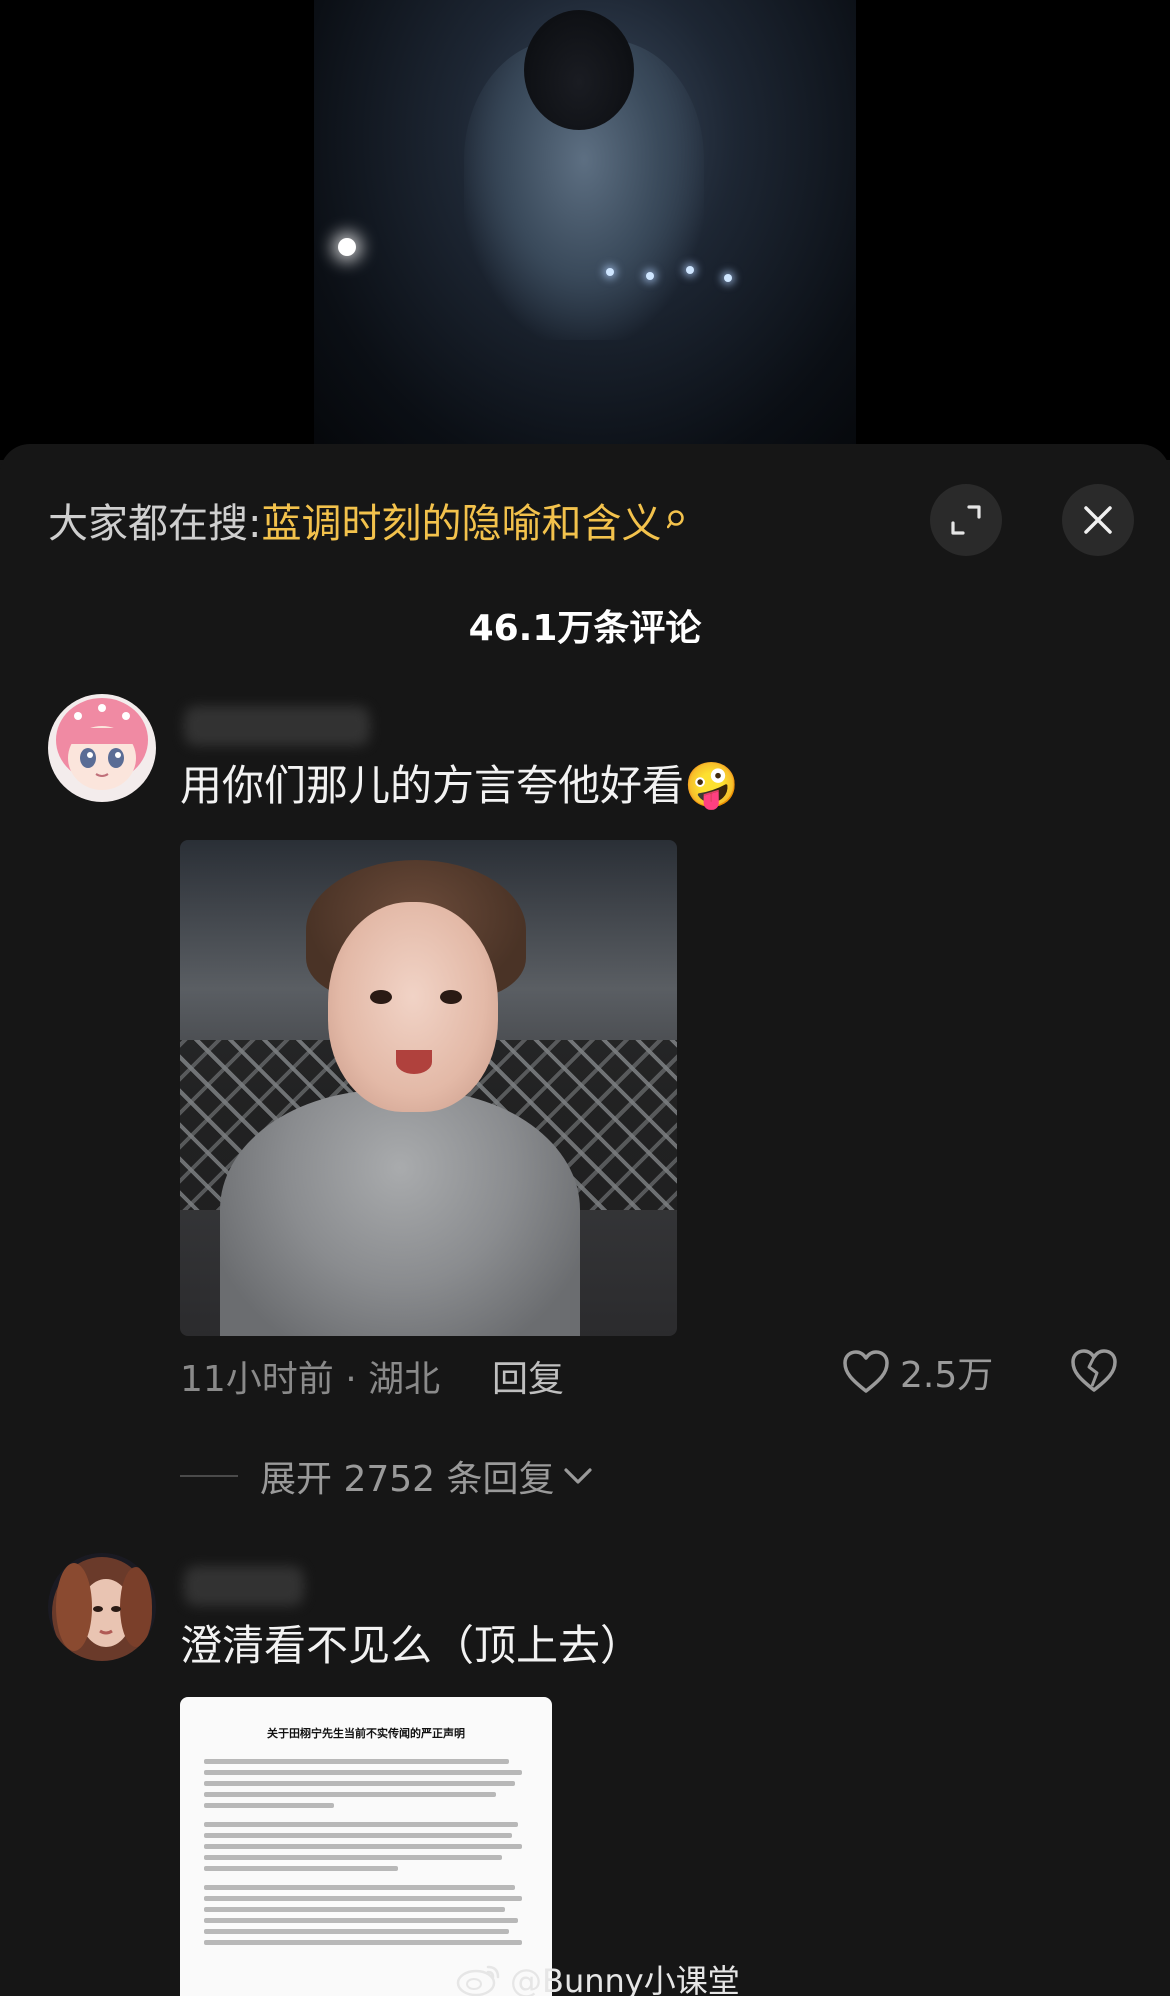 This screenshot has height=1996, width=1170. I want to click on heart-icon, so click(866, 1371).